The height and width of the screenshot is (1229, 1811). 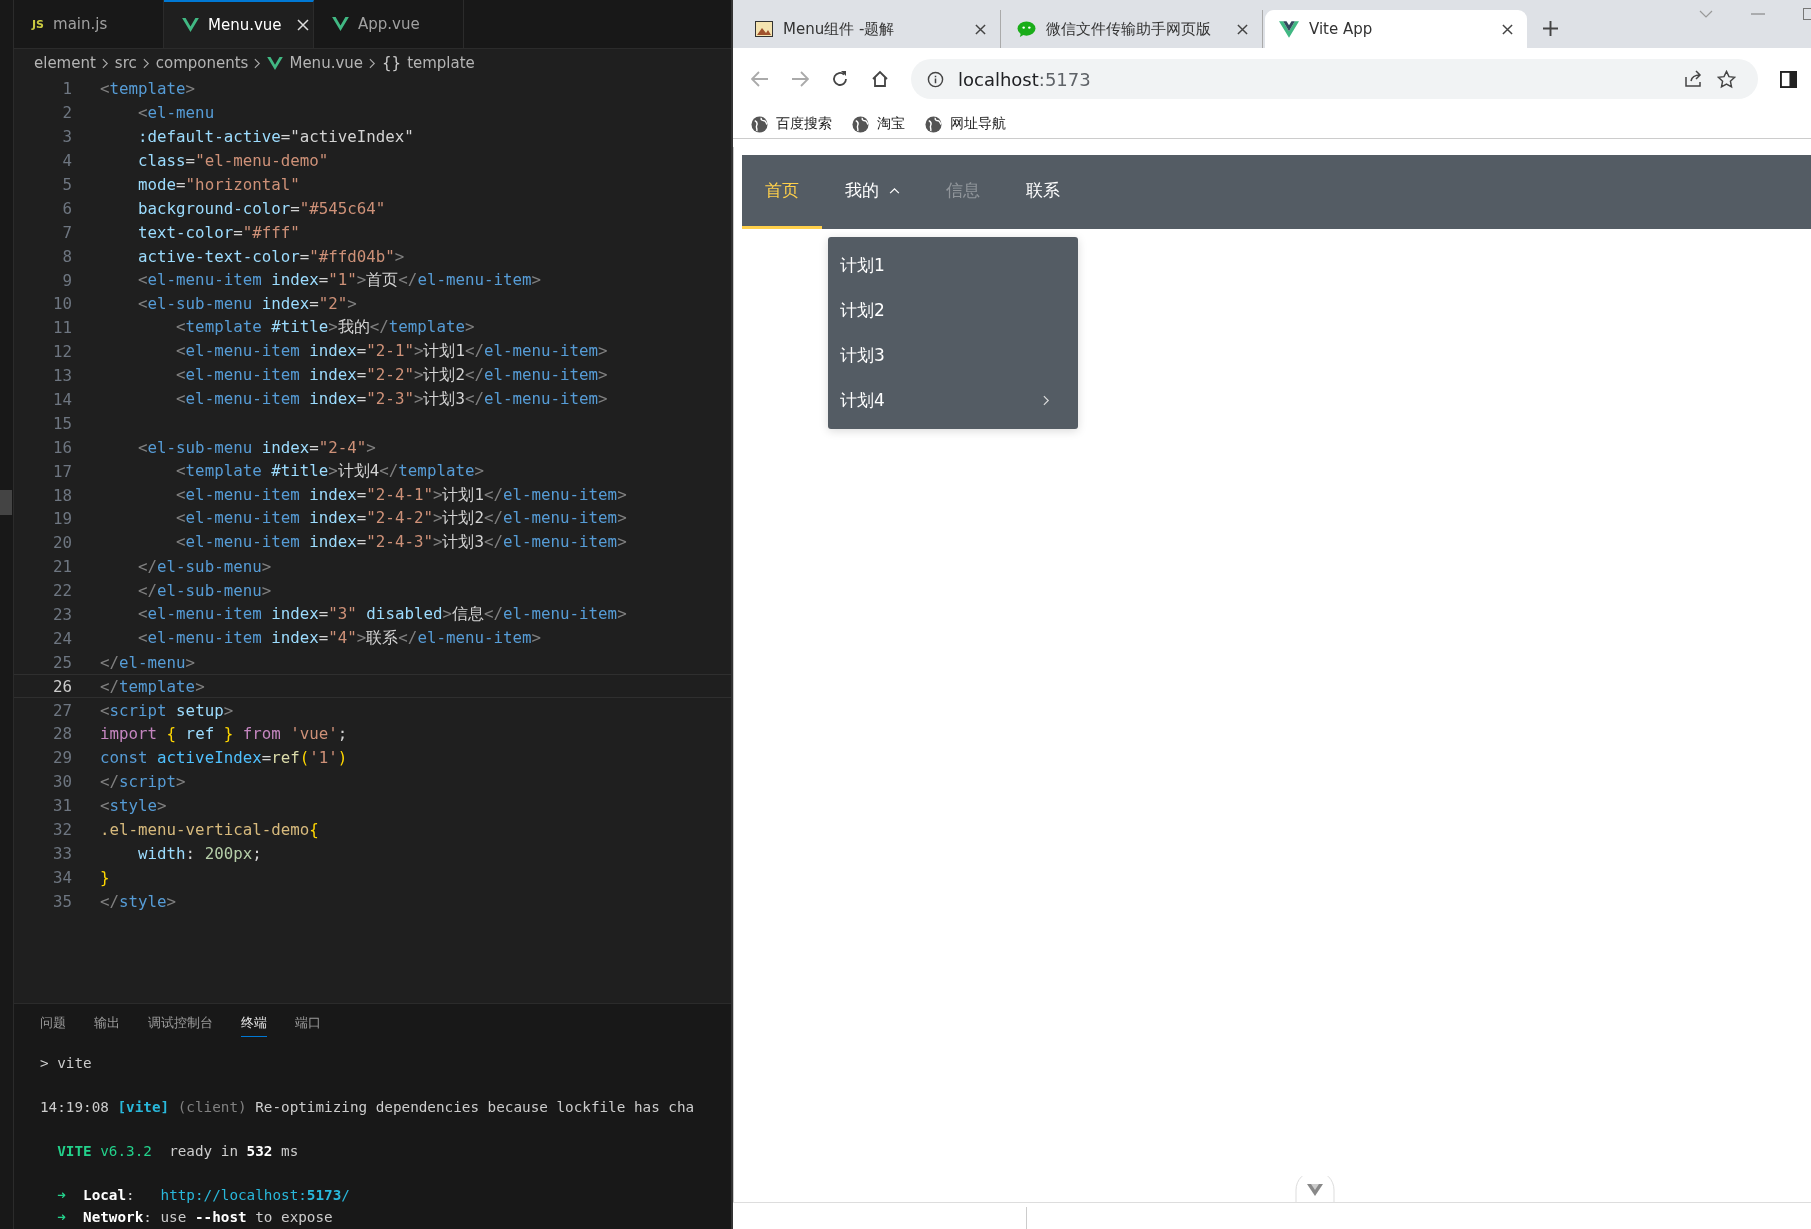 What do you see at coordinates (6, 502) in the screenshot?
I see `scrollbar-thumb` at bounding box center [6, 502].